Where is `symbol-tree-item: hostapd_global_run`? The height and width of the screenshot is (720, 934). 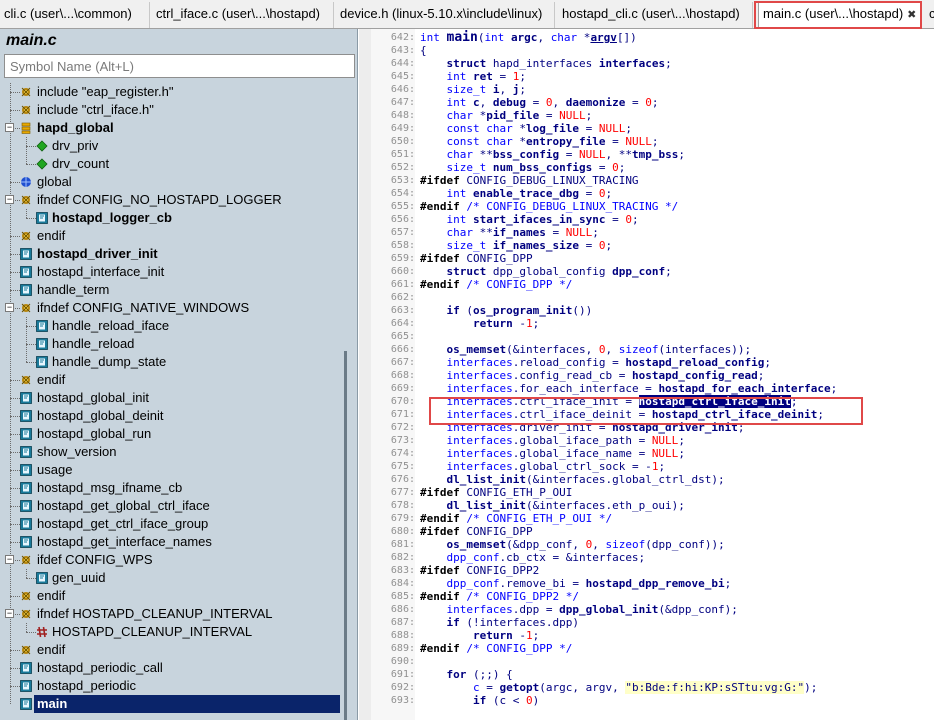
symbol-tree-item: hostapd_global_run is located at coordinates (170, 434).